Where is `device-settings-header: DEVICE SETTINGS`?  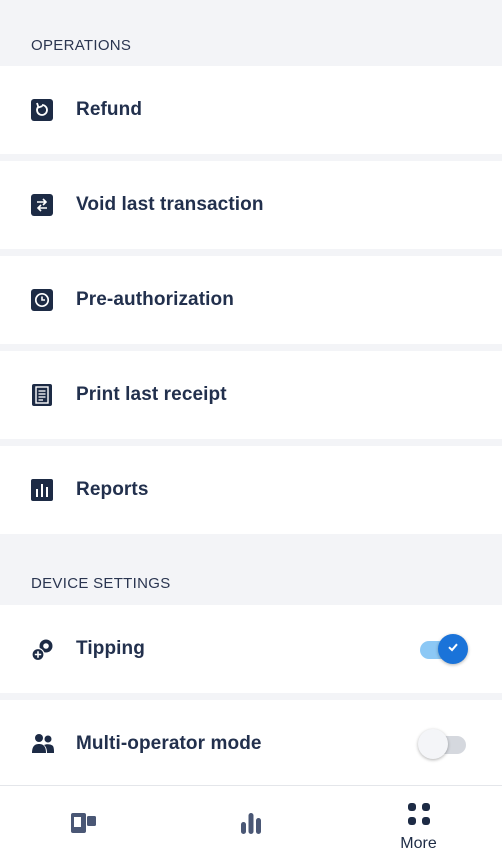 device-settings-header: DEVICE SETTINGS is located at coordinates (101, 583).